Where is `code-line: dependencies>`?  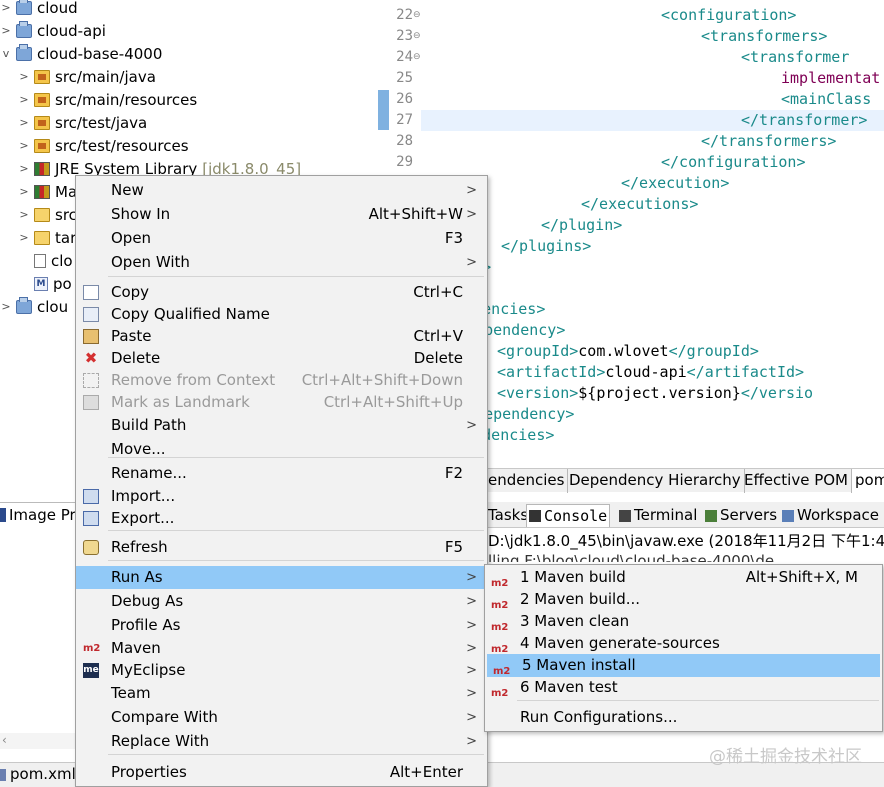
code-line: dependencies> is located at coordinates (652, 435).